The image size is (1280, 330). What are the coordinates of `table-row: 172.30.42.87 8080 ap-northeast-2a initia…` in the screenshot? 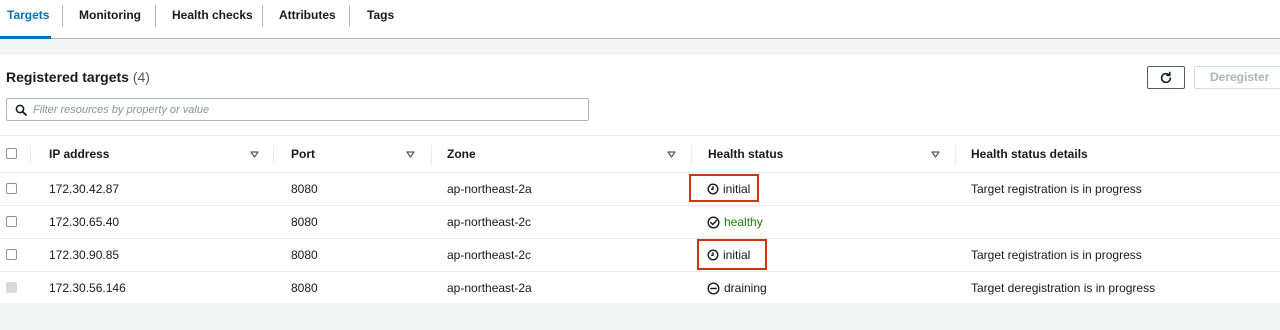 It's located at (640, 189).